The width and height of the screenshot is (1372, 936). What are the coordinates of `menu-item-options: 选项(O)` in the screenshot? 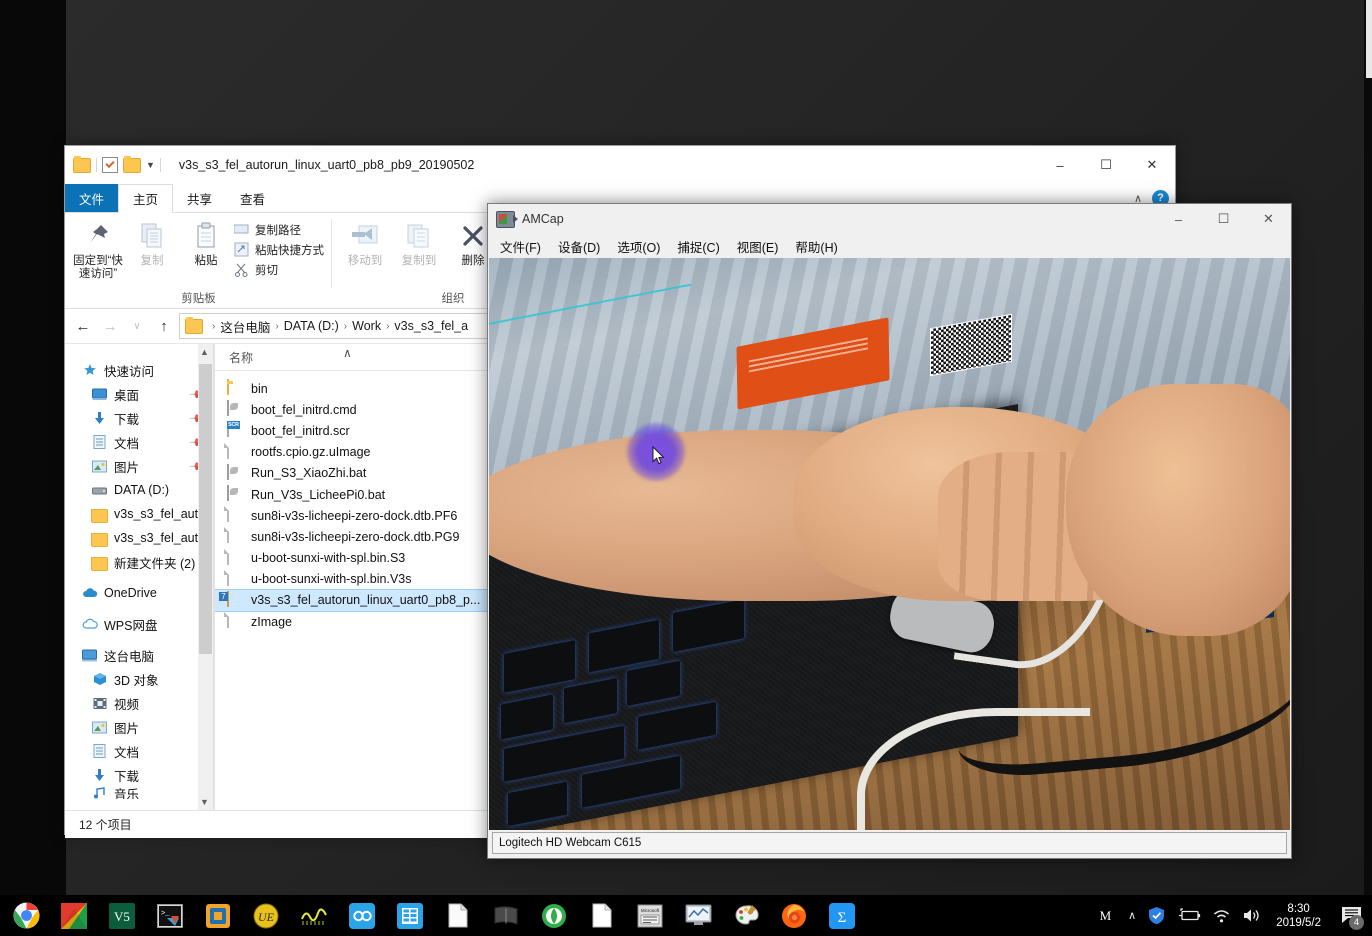 It's located at (638, 246).